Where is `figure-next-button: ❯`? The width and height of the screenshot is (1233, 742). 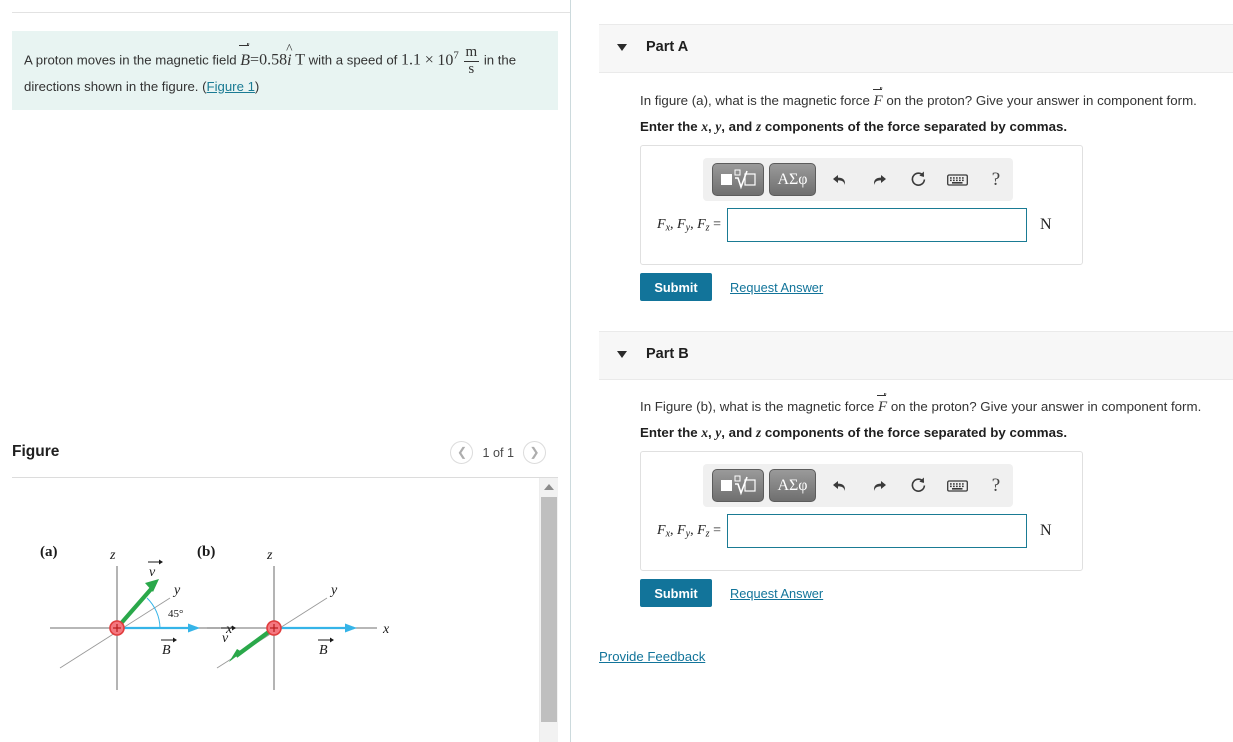
figure-next-button: ❯ is located at coordinates (534, 452).